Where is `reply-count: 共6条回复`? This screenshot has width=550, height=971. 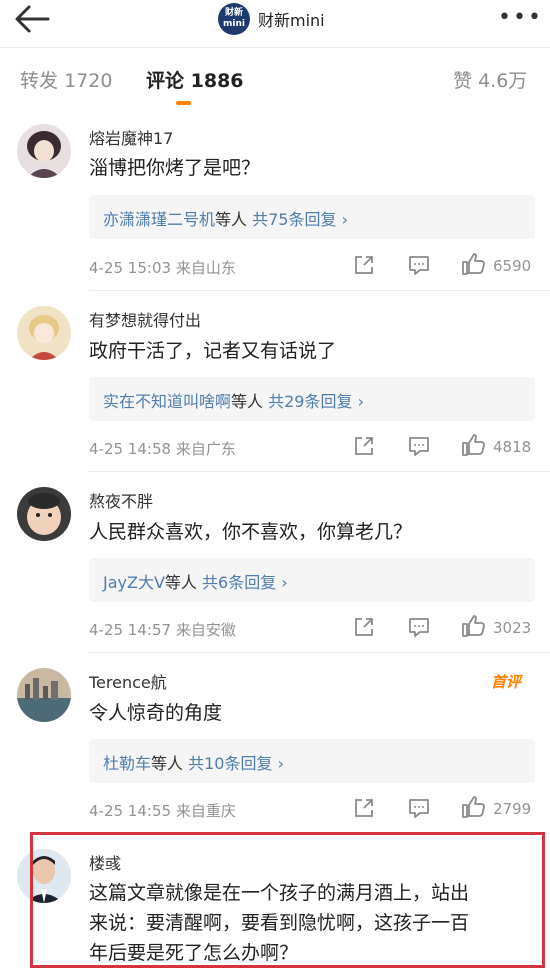
reply-count: 共6条回复 is located at coordinates (239, 582).